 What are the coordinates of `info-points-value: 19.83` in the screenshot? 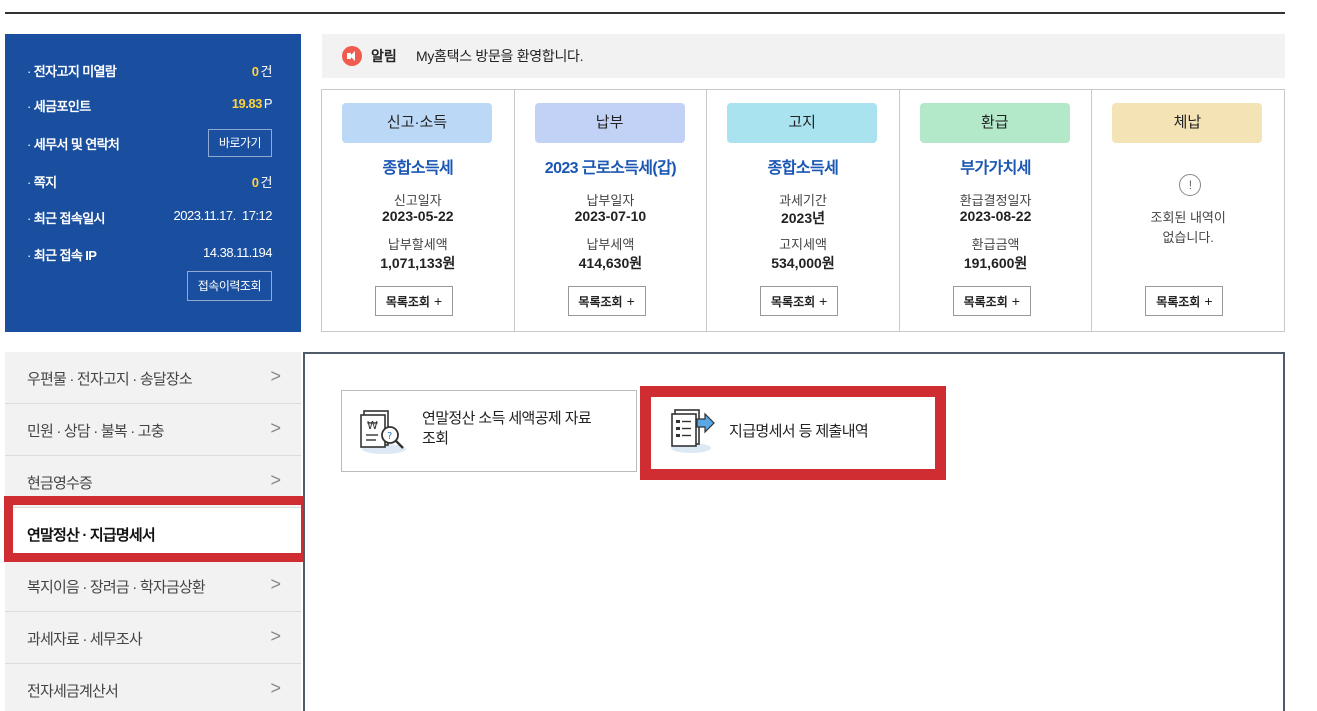 It's located at (247, 103).